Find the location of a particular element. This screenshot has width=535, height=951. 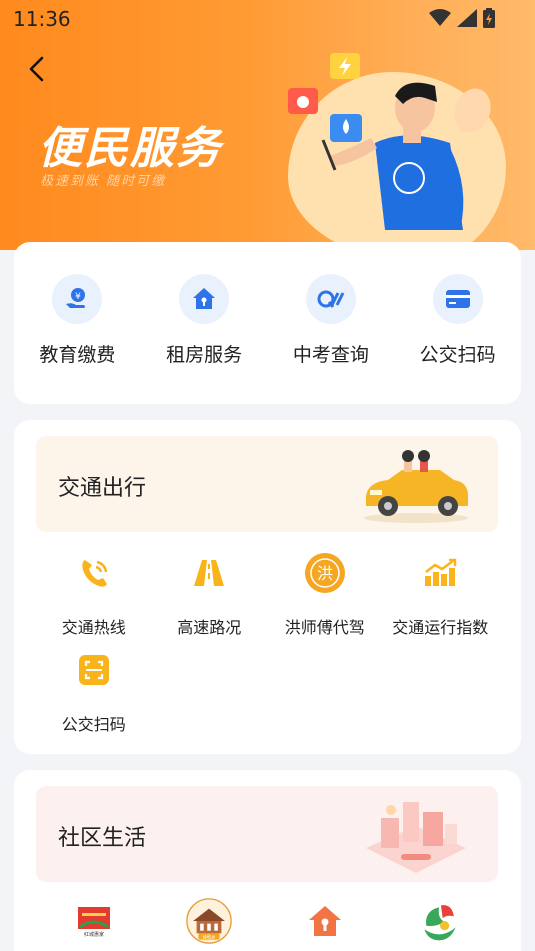

back-arrow-icon is located at coordinates (38, 70).